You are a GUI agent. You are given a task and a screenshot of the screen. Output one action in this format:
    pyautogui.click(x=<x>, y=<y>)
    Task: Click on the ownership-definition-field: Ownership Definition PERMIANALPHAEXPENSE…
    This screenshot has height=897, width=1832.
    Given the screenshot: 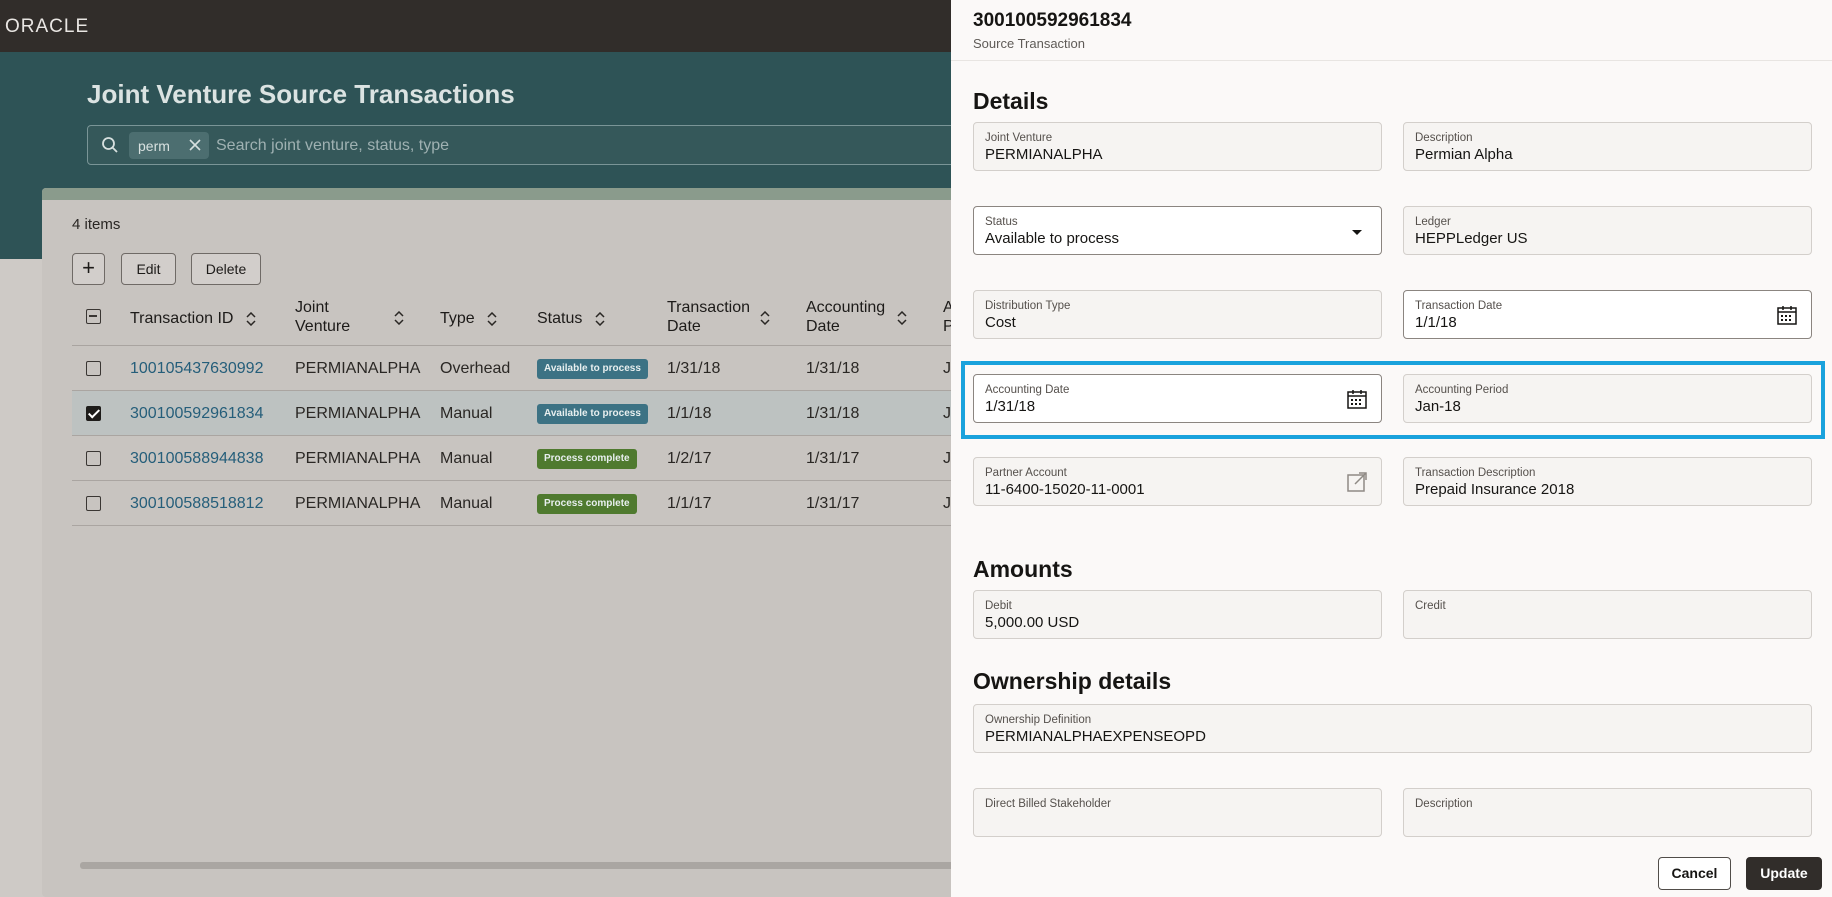 What is the action you would take?
    pyautogui.click(x=1392, y=728)
    